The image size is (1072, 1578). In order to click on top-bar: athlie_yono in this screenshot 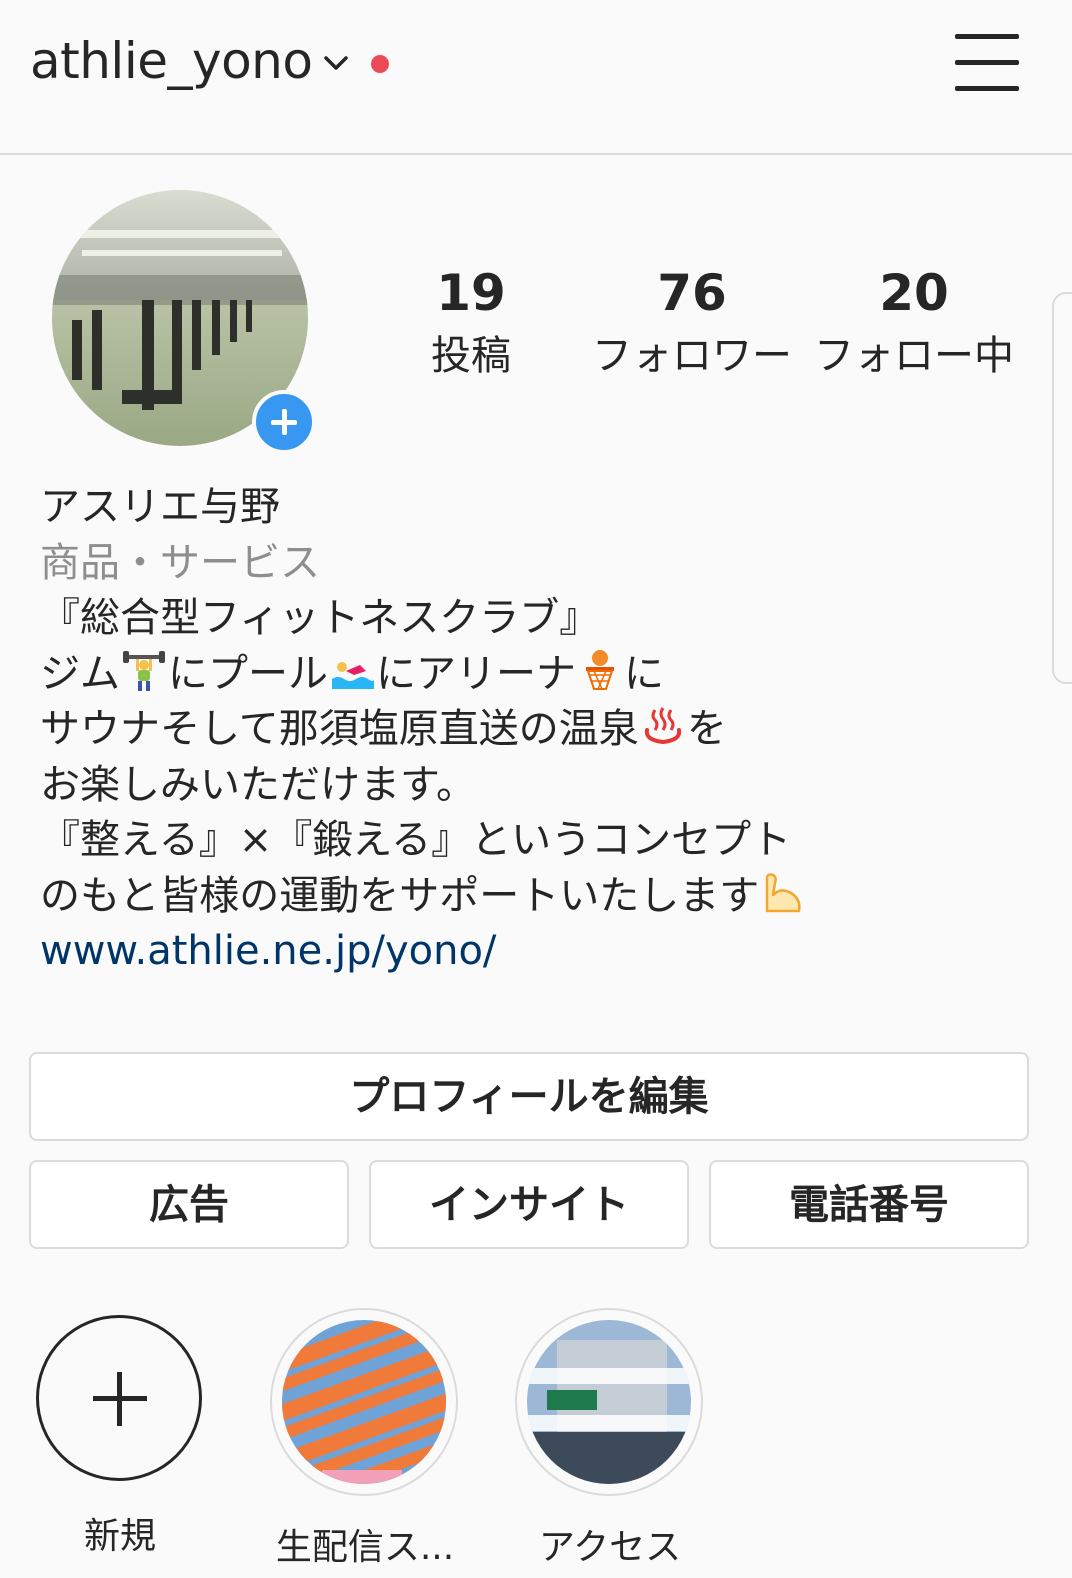, I will do `click(536, 77)`.